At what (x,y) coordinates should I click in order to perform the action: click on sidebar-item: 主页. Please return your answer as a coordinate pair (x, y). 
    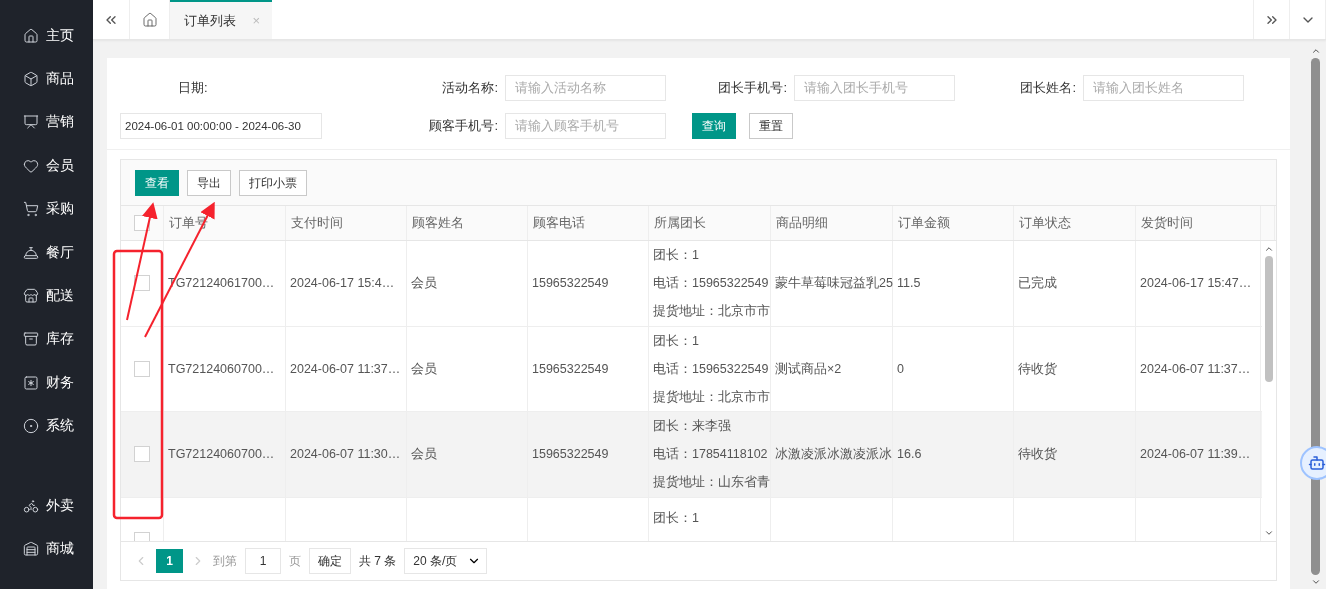
    Looking at the image, I should click on (46, 36).